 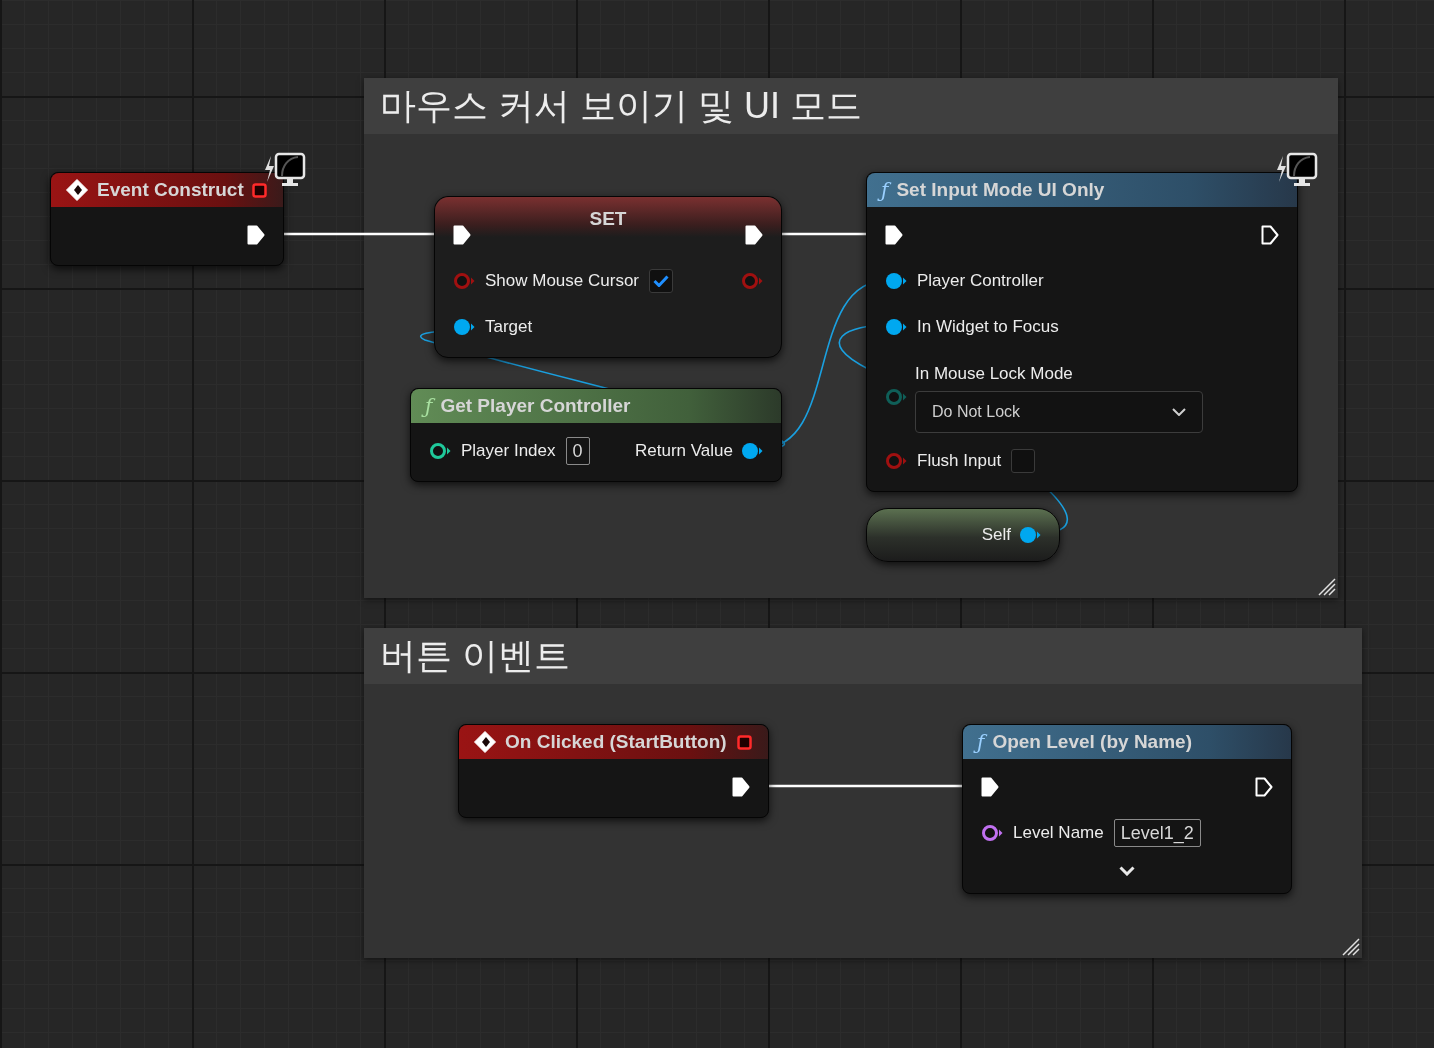 What do you see at coordinates (167, 219) in the screenshot?
I see `graph-node: Event Construct` at bounding box center [167, 219].